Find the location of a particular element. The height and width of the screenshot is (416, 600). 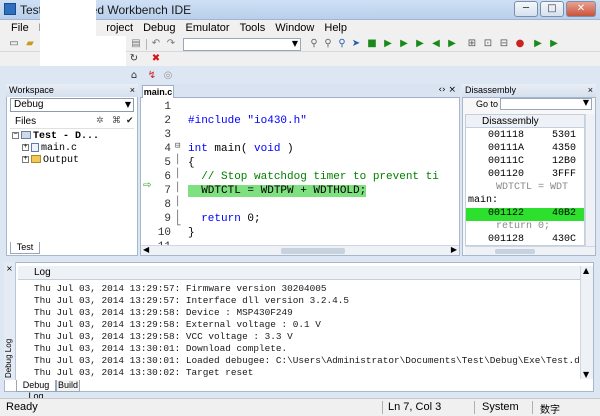

disassembly-row: return 0; is located at coordinates (525, 227).